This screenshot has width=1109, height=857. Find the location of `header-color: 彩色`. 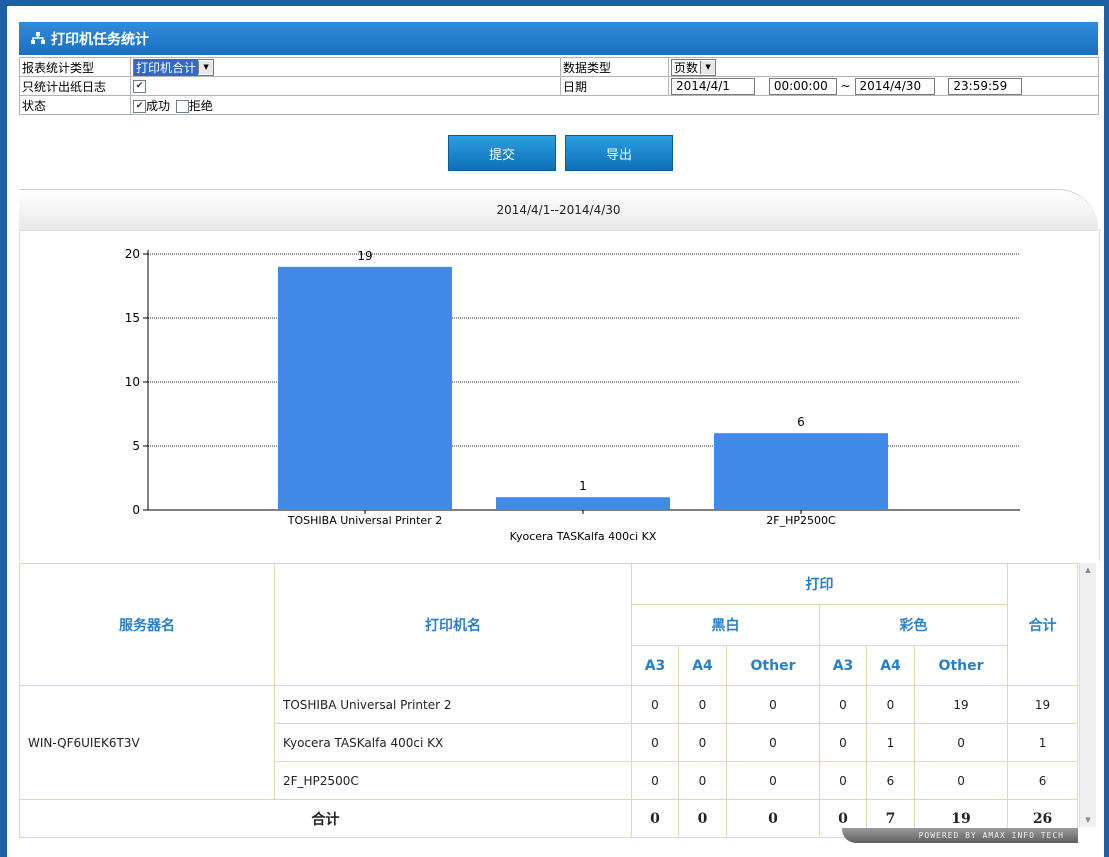

header-color: 彩色 is located at coordinates (913, 625).